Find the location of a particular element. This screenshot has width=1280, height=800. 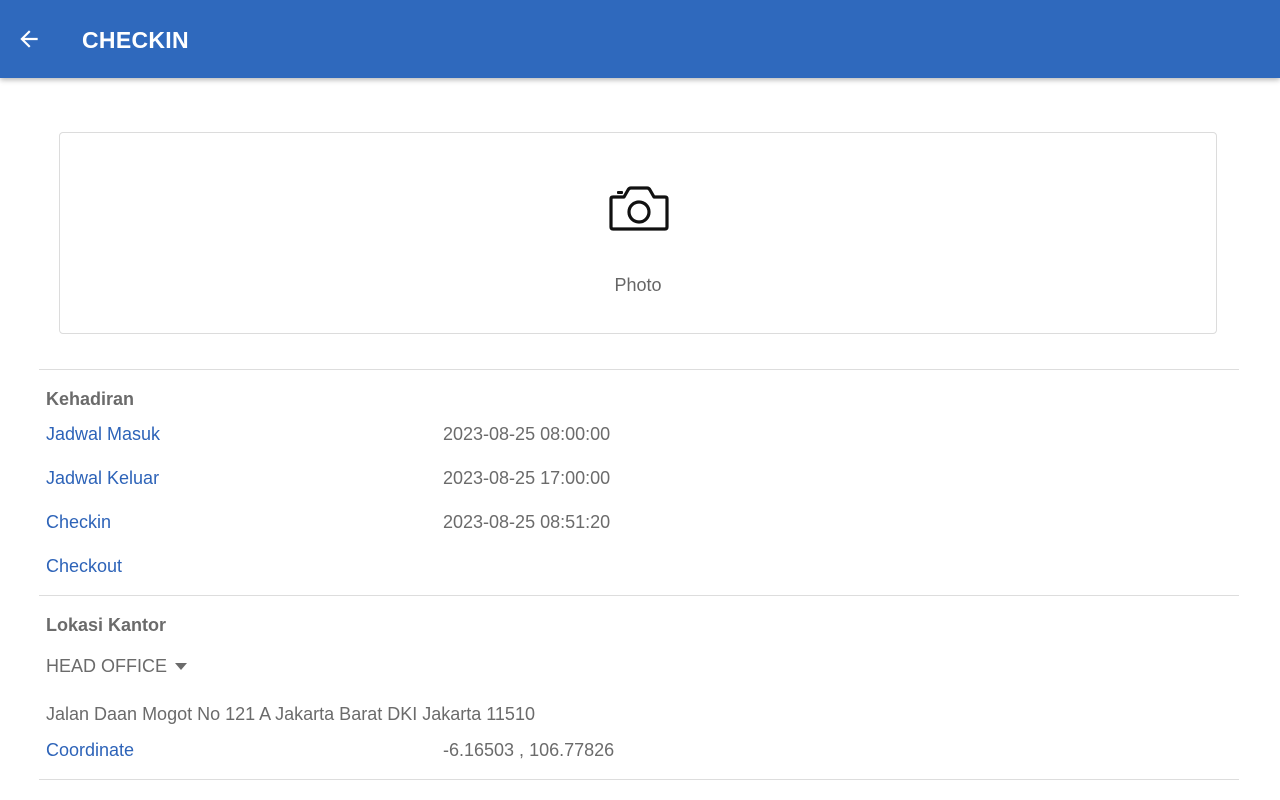

caret-down-icon is located at coordinates (181, 666).